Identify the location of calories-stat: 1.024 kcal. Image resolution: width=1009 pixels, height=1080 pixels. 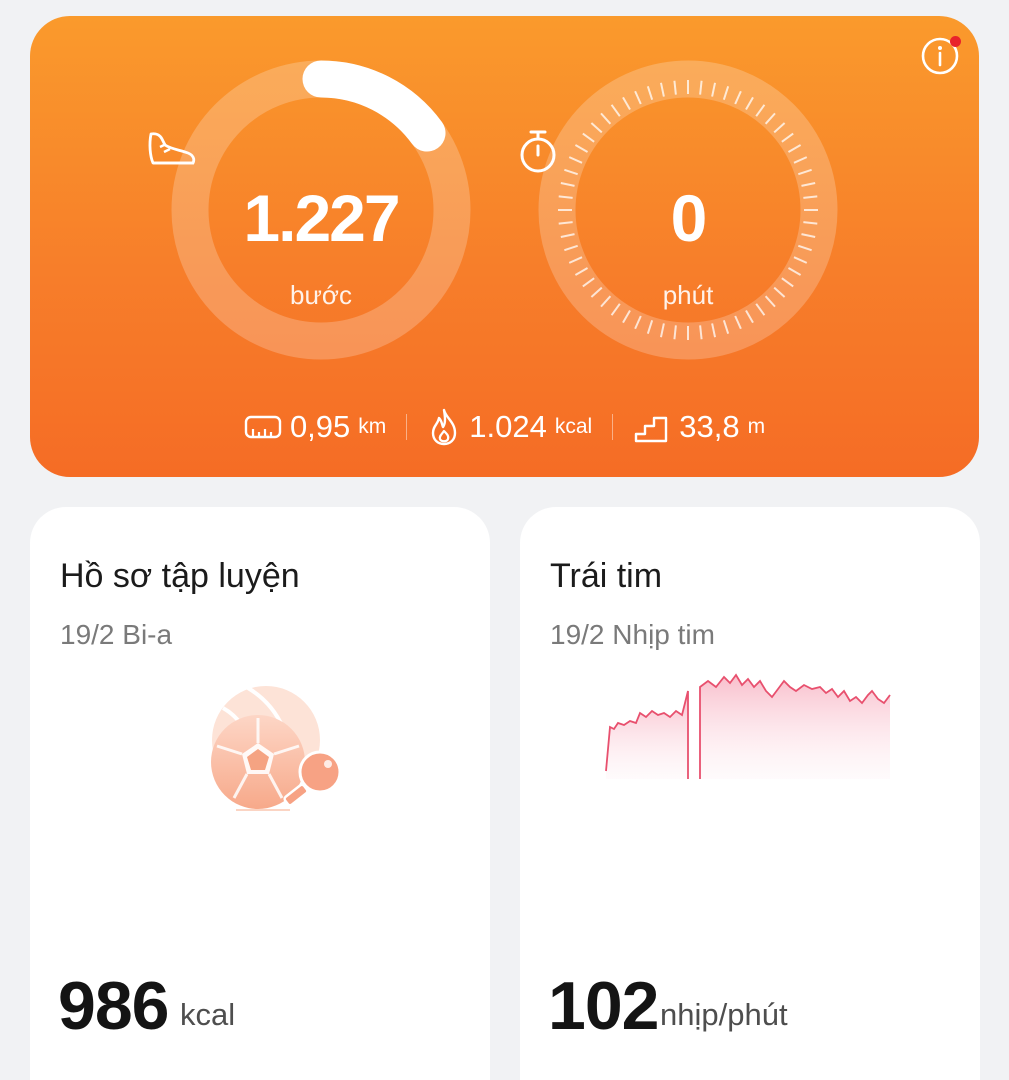
(509, 427).